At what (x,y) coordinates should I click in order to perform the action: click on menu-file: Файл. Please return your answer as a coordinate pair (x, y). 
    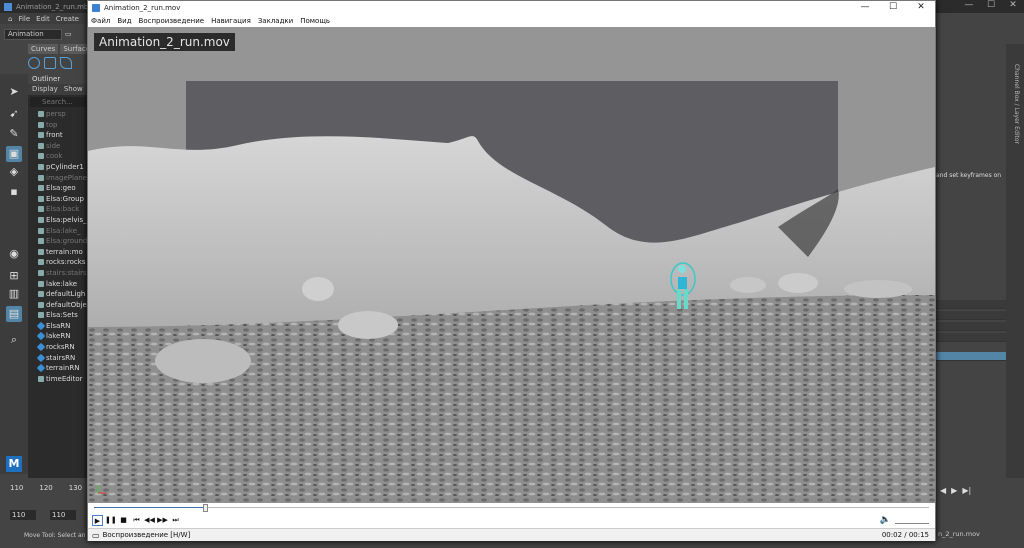
    Looking at the image, I should click on (100, 21).